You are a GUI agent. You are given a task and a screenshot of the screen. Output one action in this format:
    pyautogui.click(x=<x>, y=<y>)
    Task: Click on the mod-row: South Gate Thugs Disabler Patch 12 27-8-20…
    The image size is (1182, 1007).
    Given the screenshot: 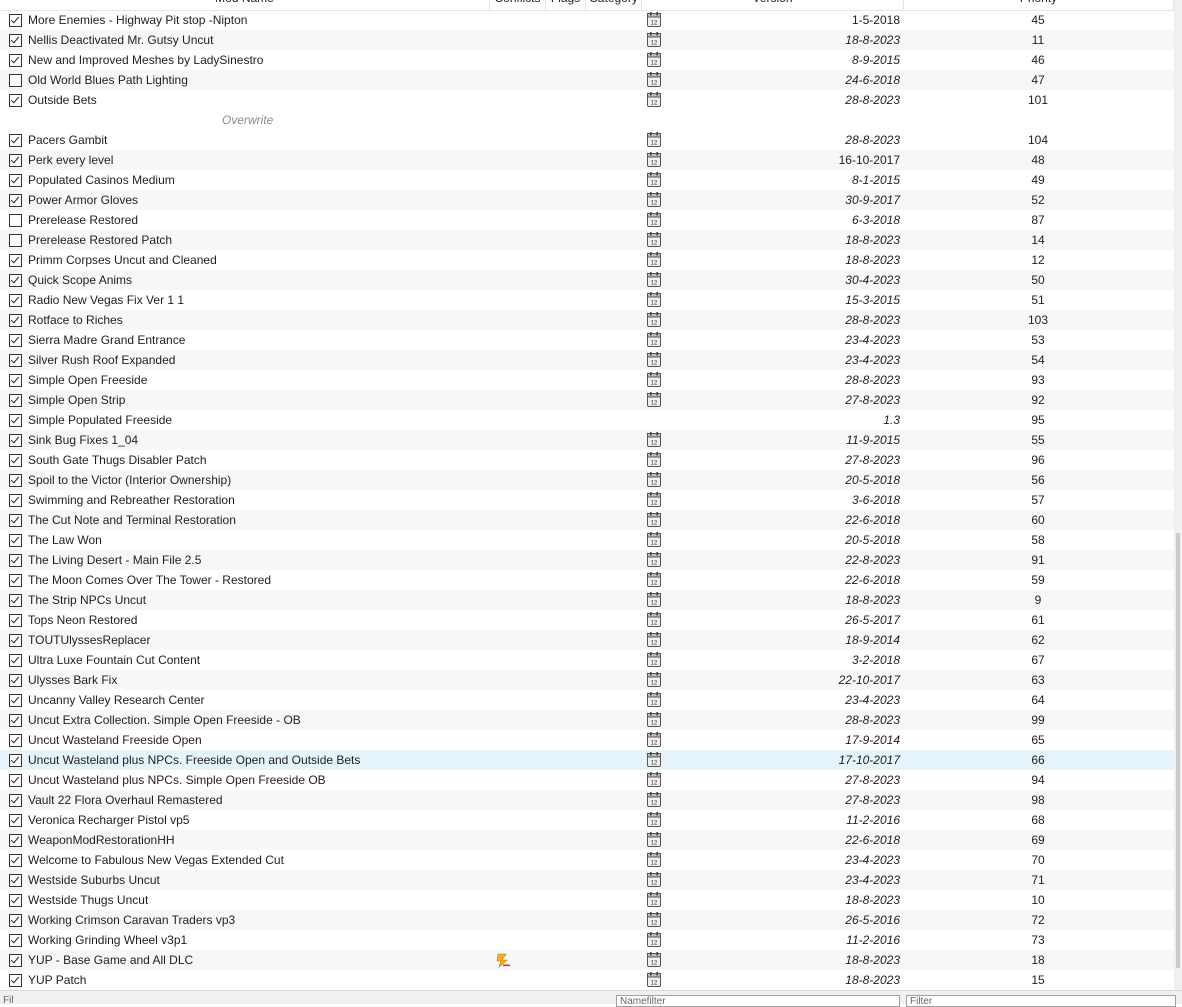 What is the action you would take?
    pyautogui.click(x=587, y=460)
    